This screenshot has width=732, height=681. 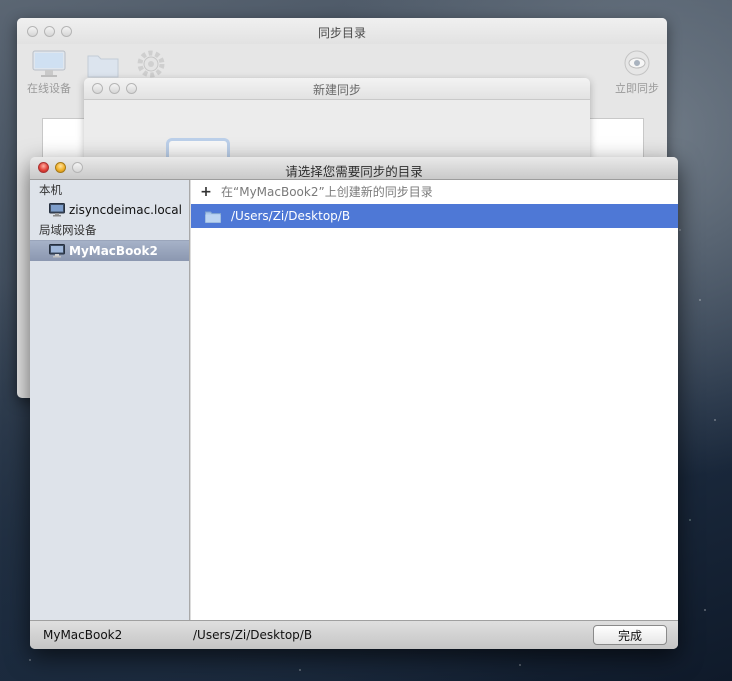 What do you see at coordinates (253, 635) in the screenshot?
I see `selected-path-label: /Users/Zi/Desktop/B` at bounding box center [253, 635].